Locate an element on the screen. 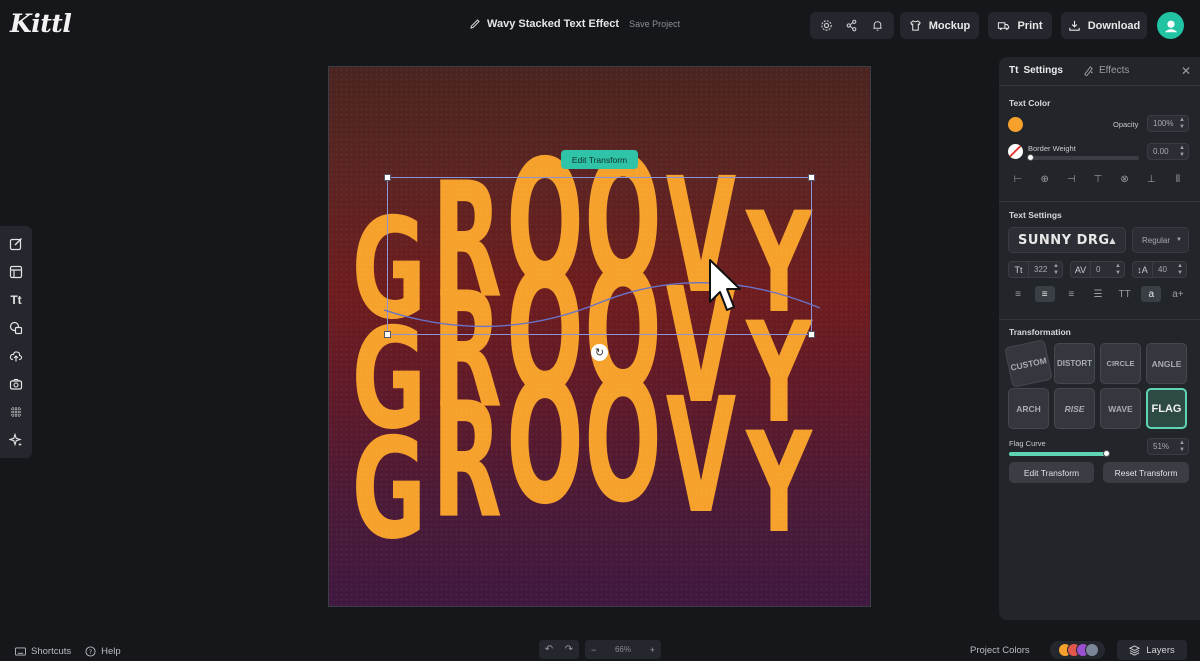 This screenshot has width=1200, height=661. text-color-swatch is located at coordinates (1015, 124).